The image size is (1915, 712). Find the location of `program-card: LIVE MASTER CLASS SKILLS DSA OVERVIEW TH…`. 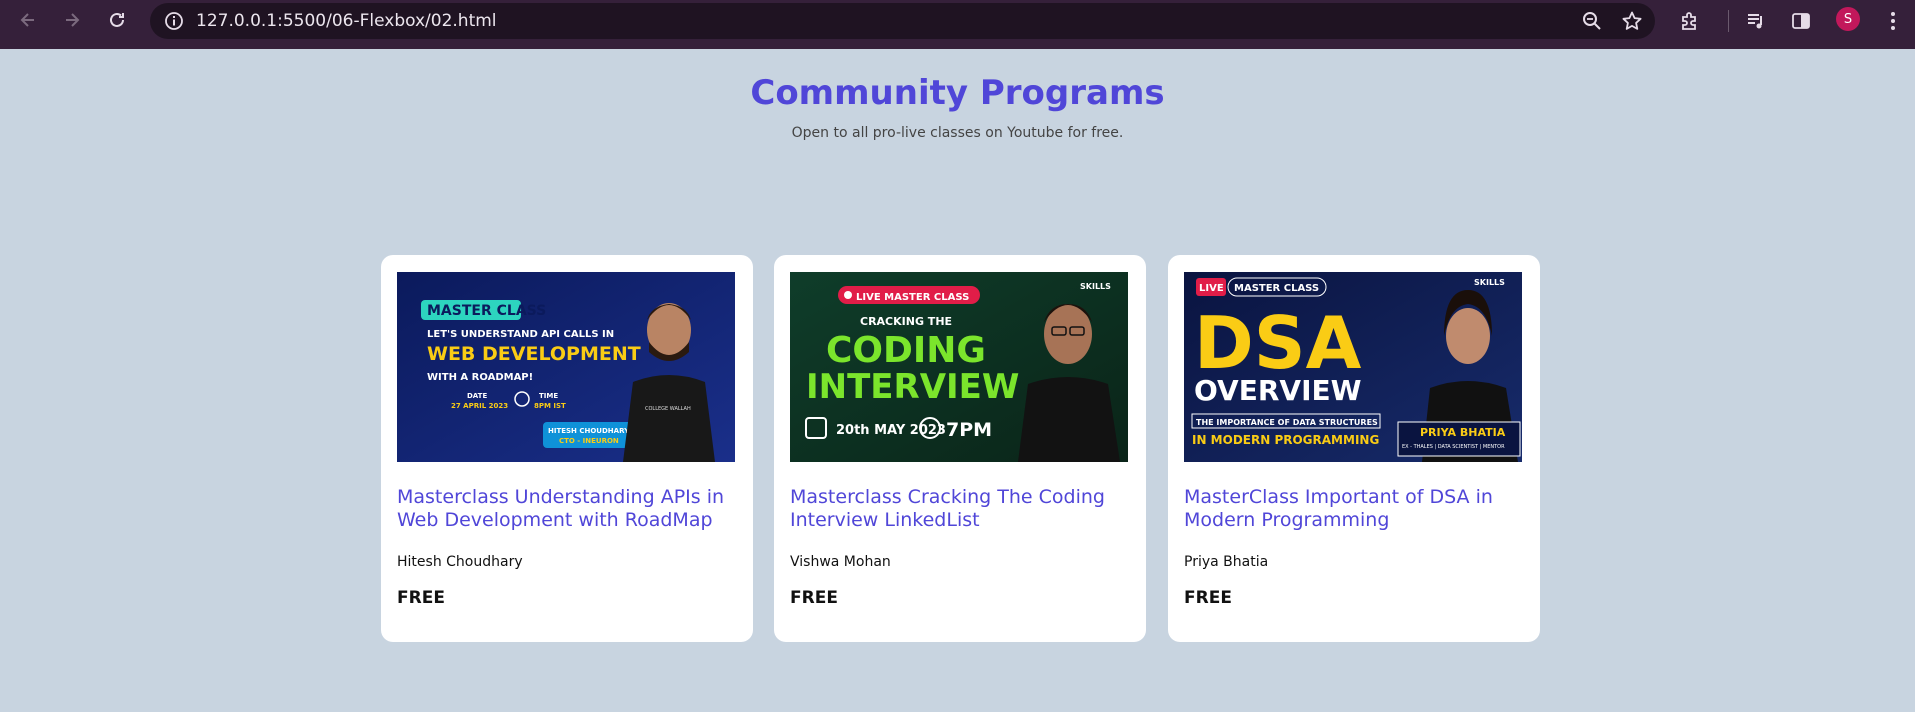

program-card: LIVE MASTER CLASS SKILLS DSA OVERVIEW TH… is located at coordinates (1354, 448).